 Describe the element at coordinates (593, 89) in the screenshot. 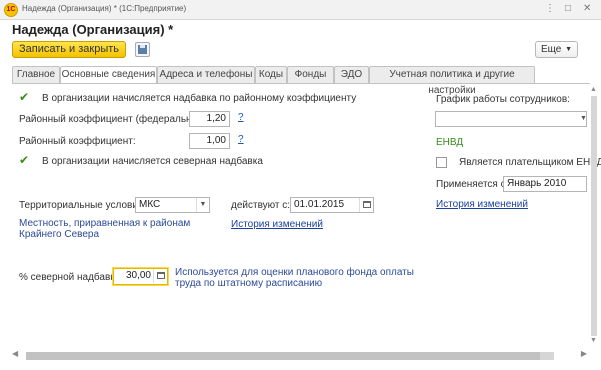

I see `scroll-up-icon: ▲` at that location.